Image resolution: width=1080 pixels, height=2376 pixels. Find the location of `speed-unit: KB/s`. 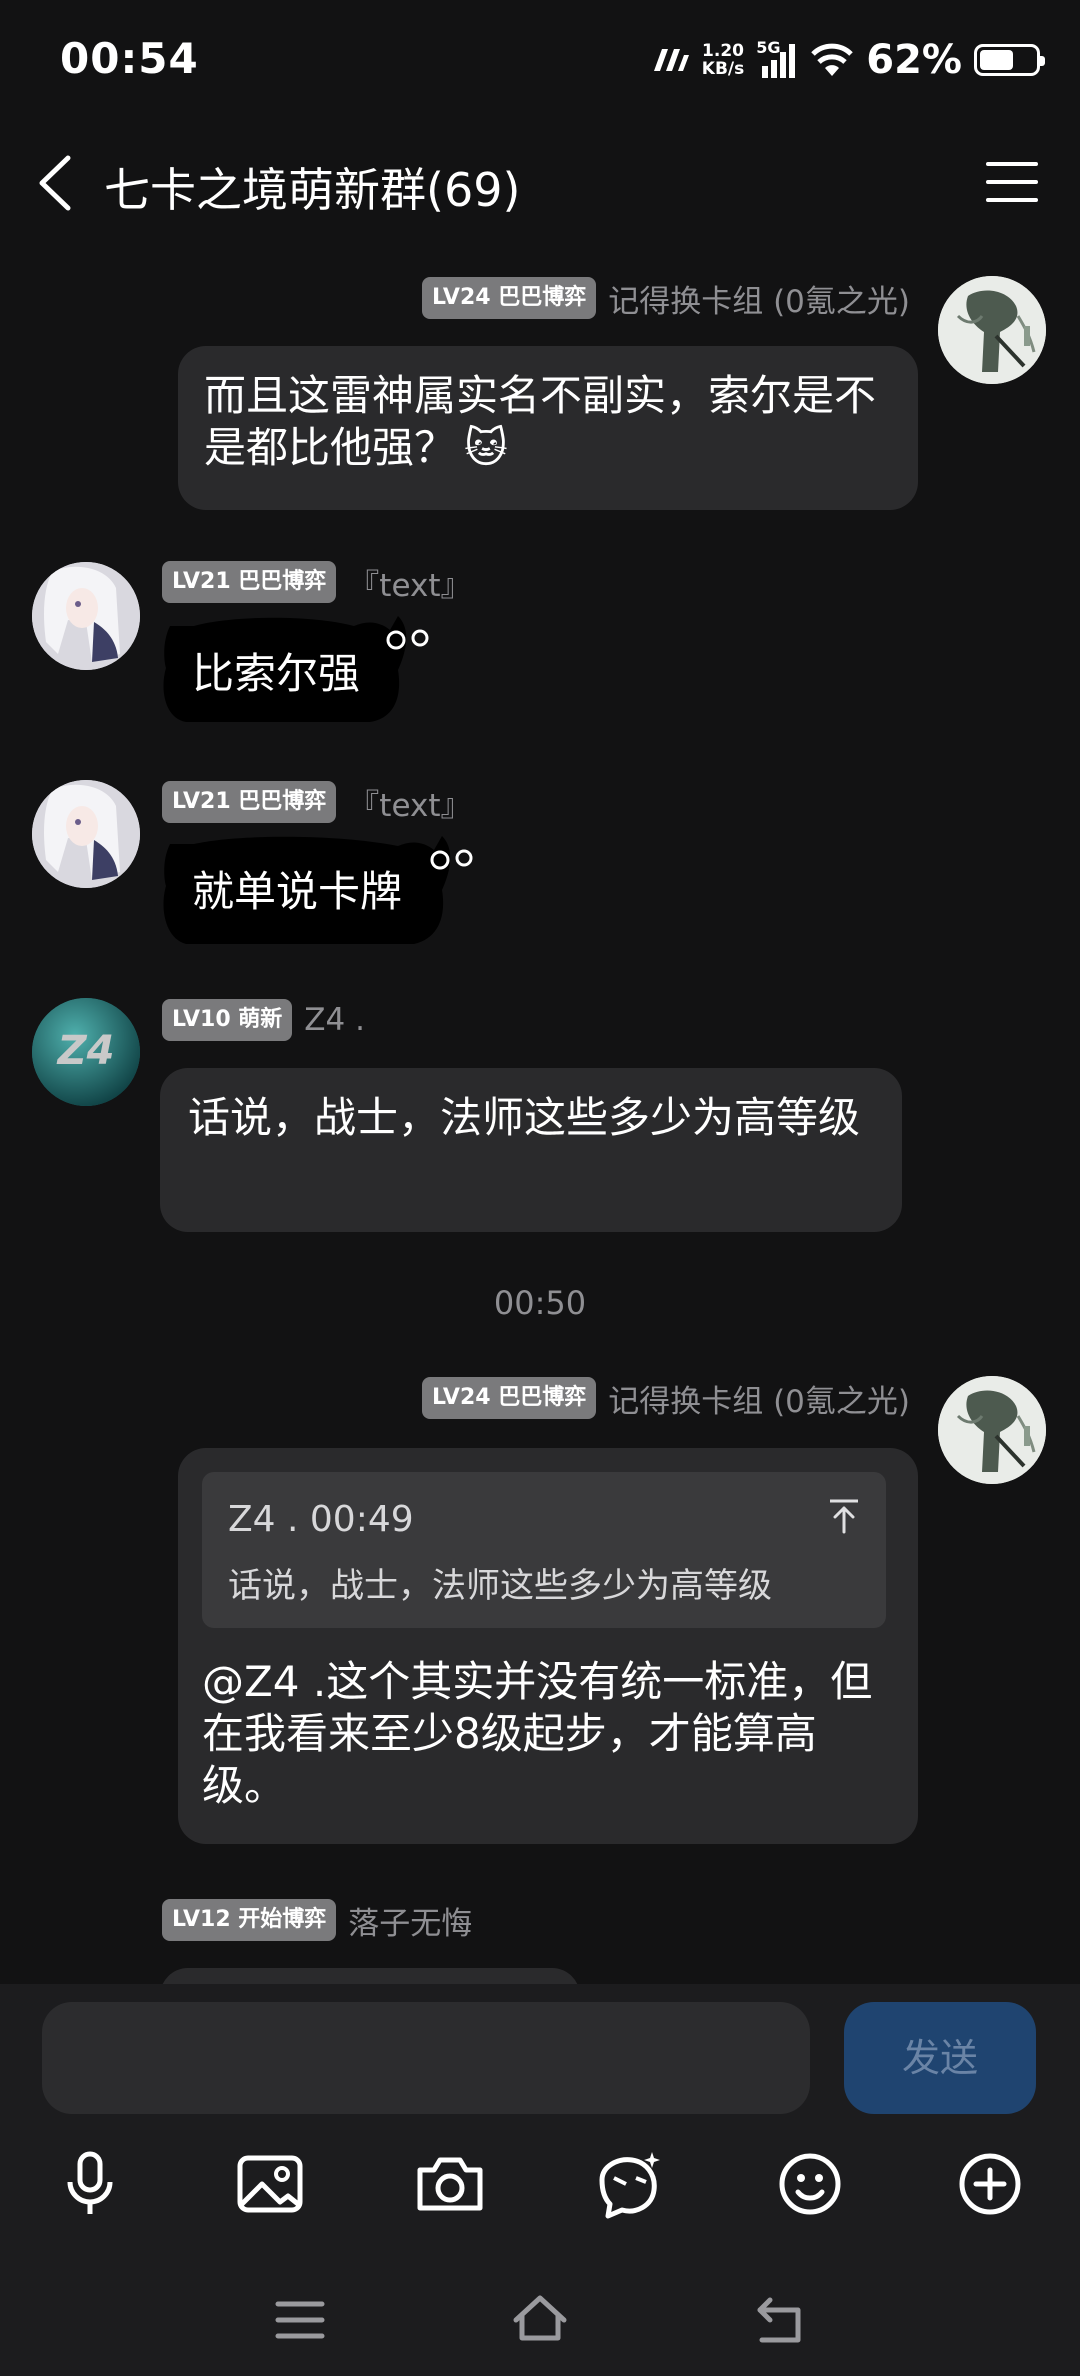

speed-unit: KB/s is located at coordinates (723, 69).